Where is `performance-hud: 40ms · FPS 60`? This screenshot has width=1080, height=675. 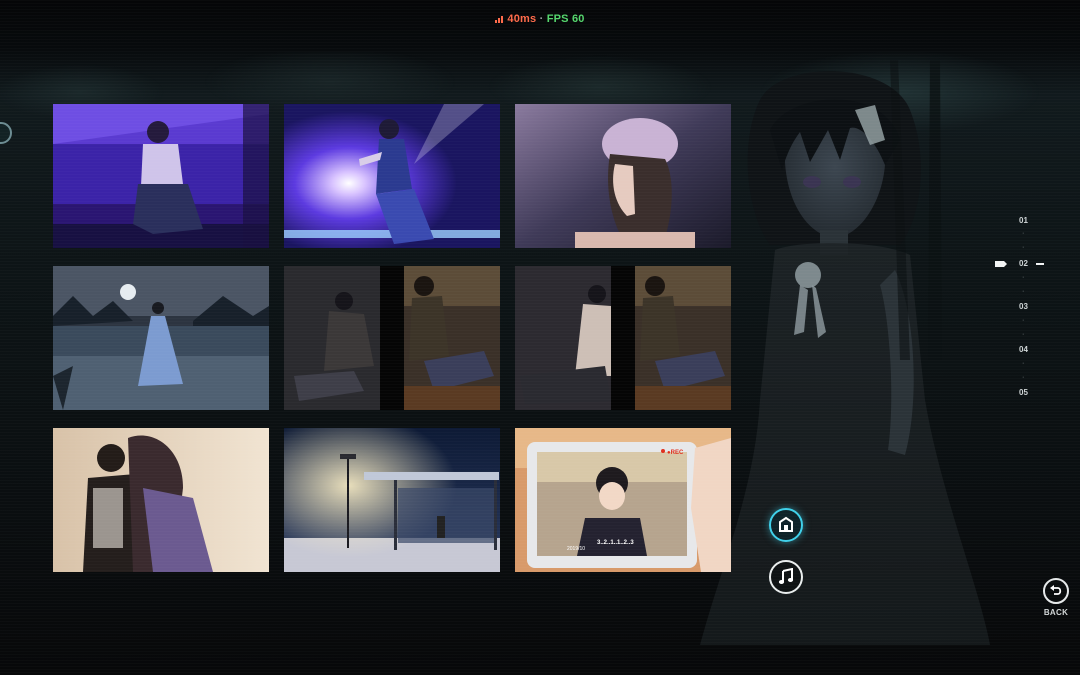 performance-hud: 40ms · FPS 60 is located at coordinates (540, 19).